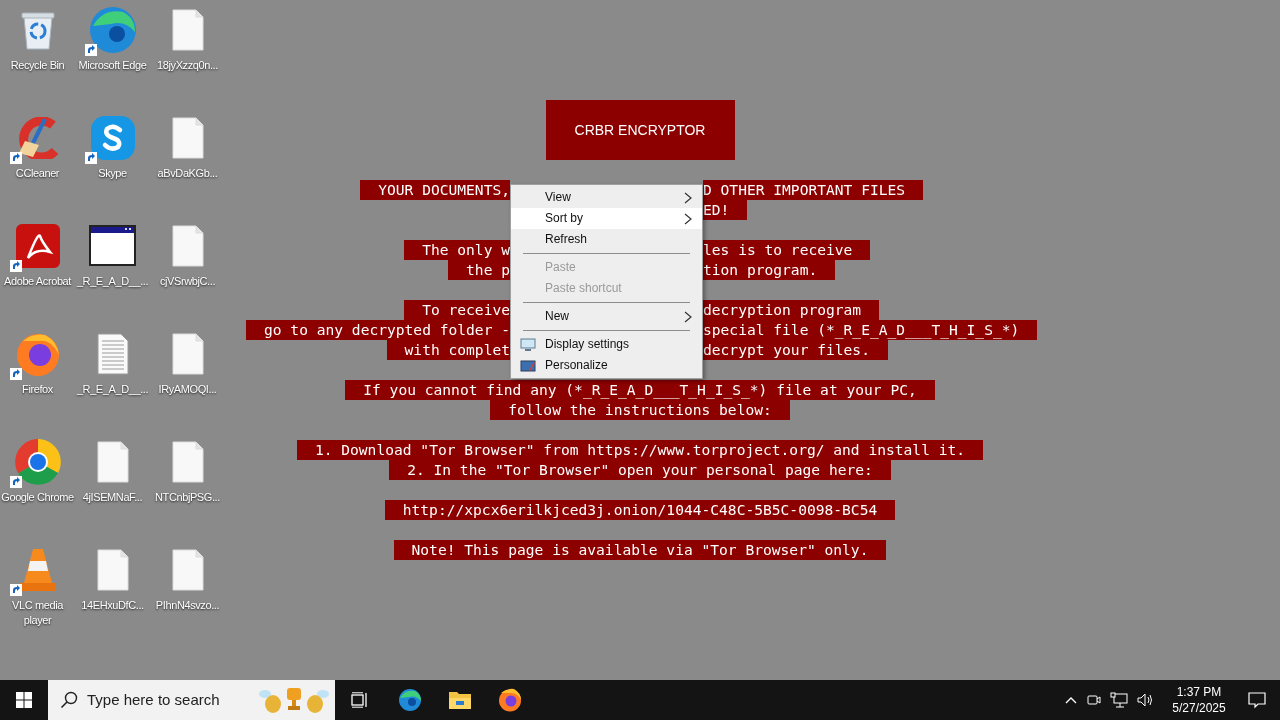 The width and height of the screenshot is (1280, 720). I want to click on desktop-icon-label: Adobe Acrobat, so click(37, 281).